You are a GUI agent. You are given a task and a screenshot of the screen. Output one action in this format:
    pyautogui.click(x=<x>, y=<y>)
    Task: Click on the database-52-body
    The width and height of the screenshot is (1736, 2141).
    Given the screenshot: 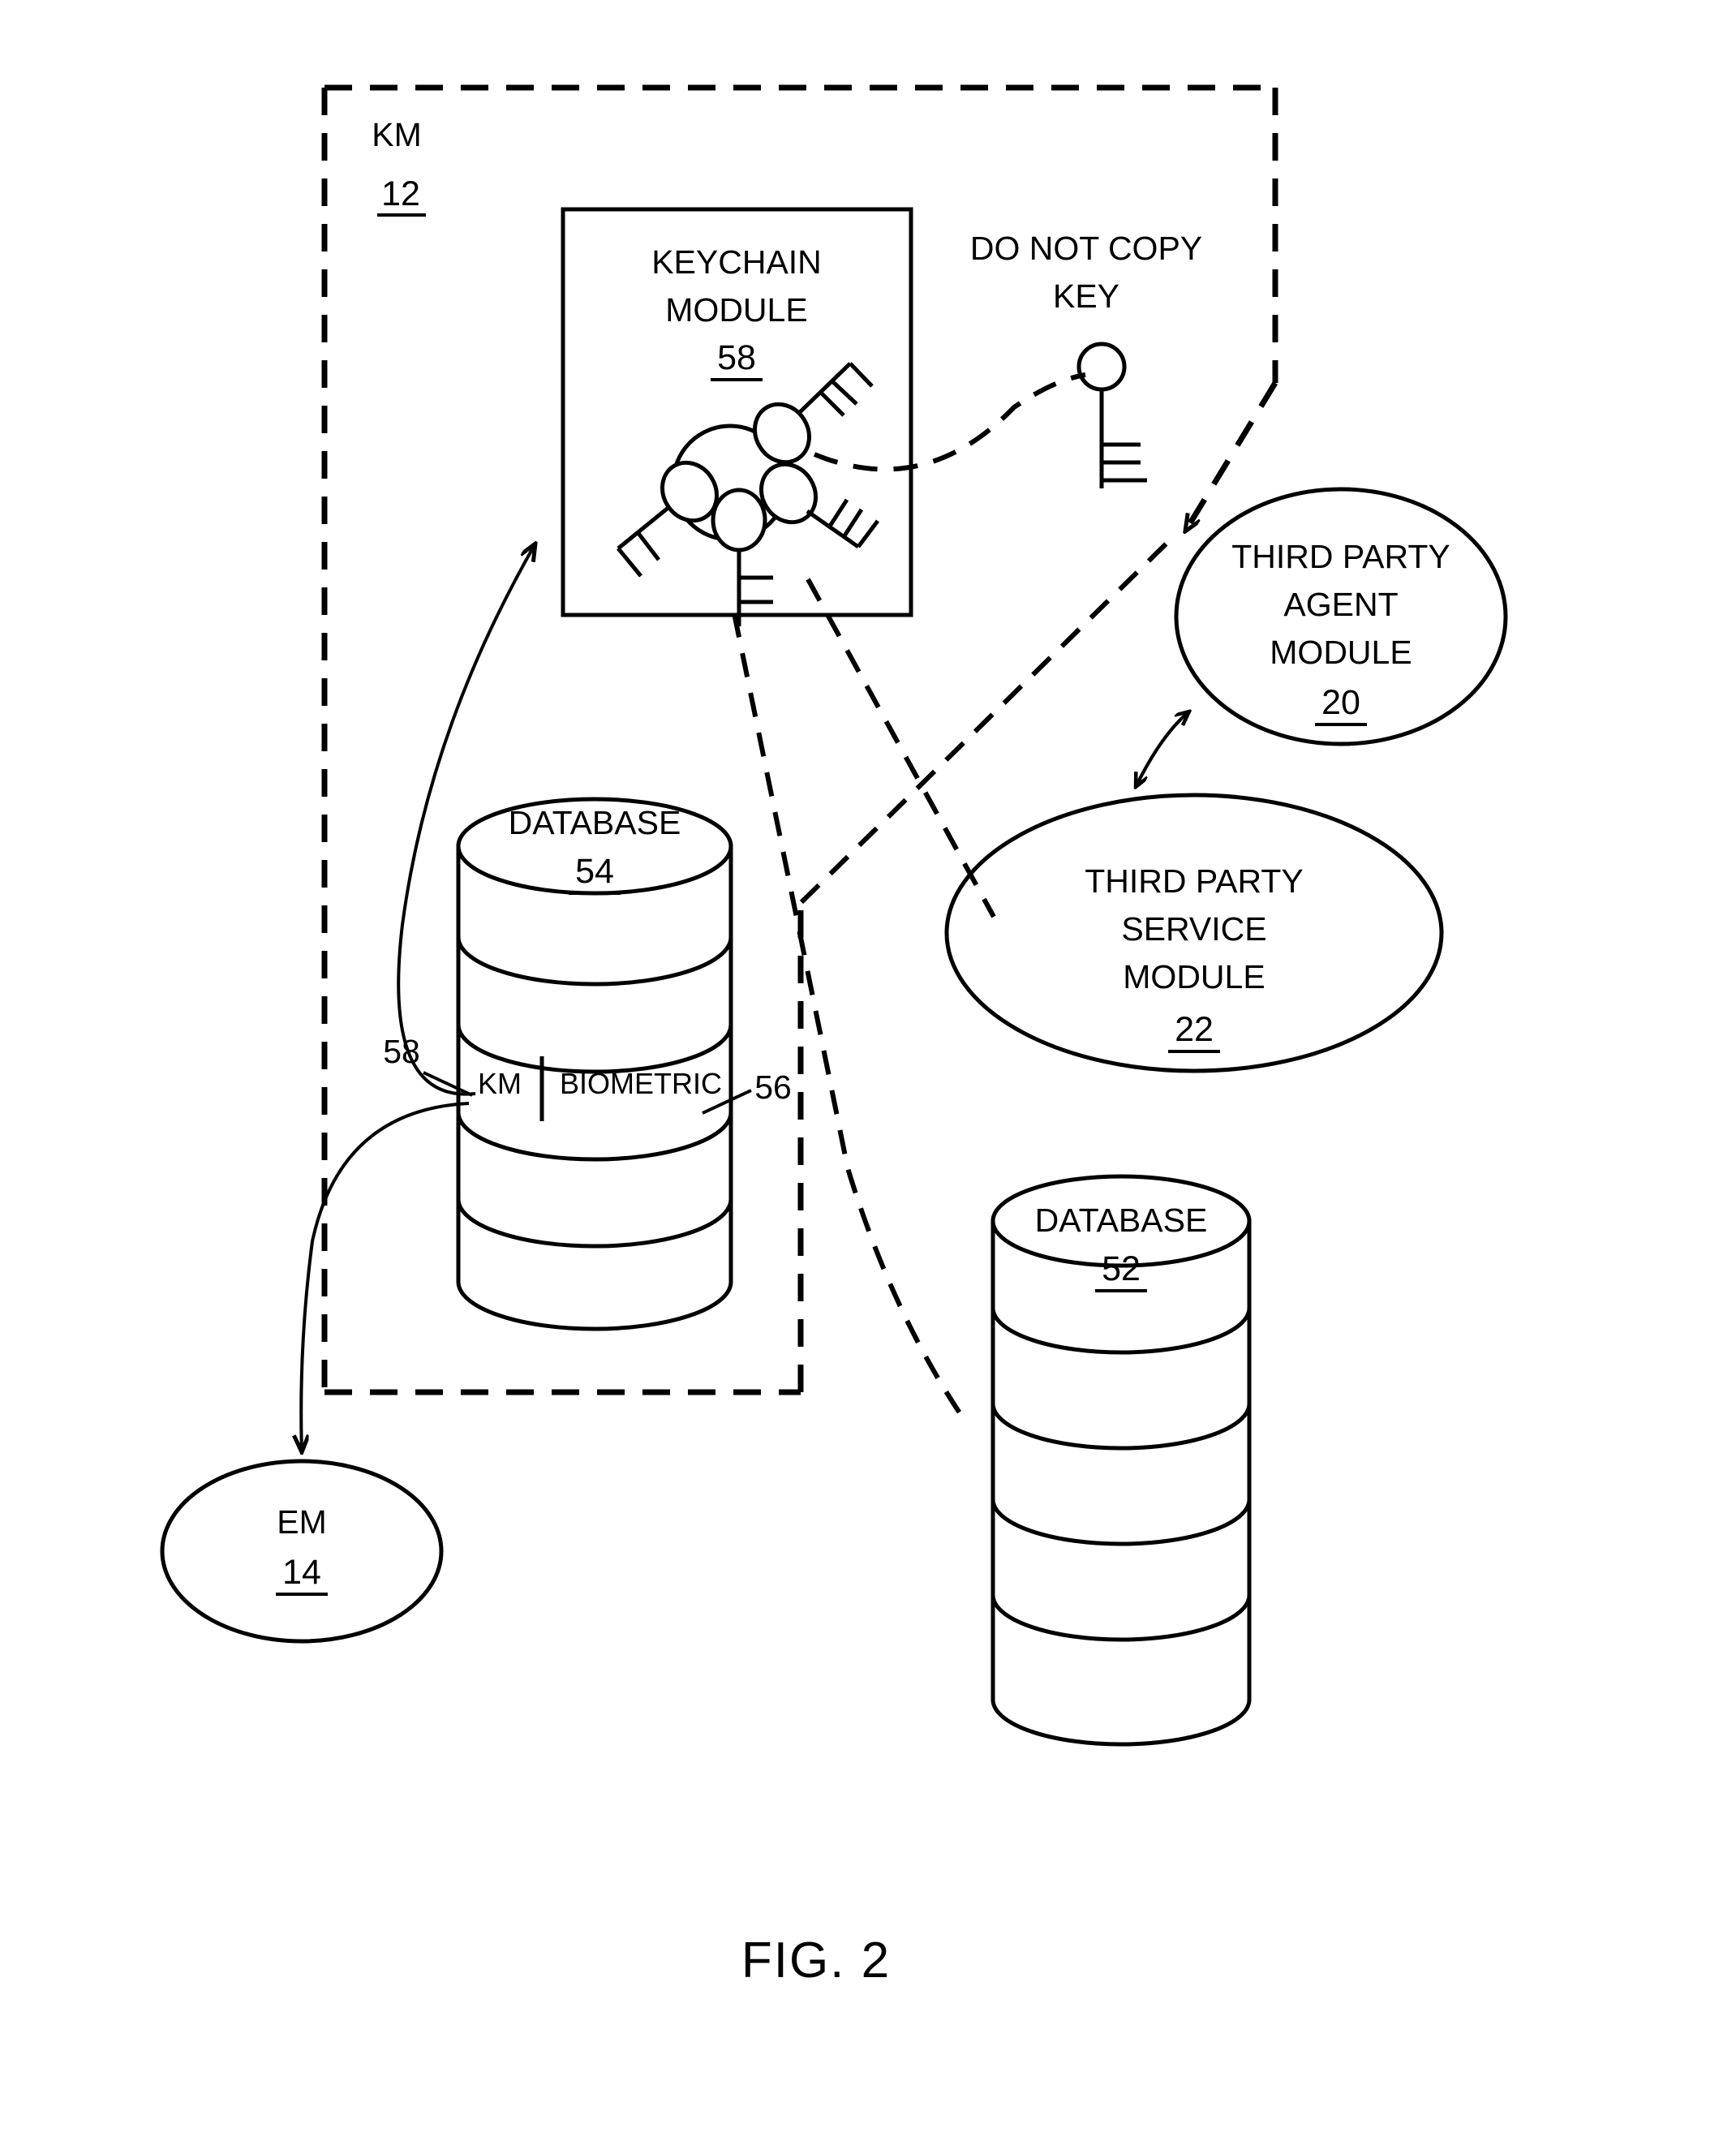 What is the action you would take?
    pyautogui.click(x=1121, y=1483)
    